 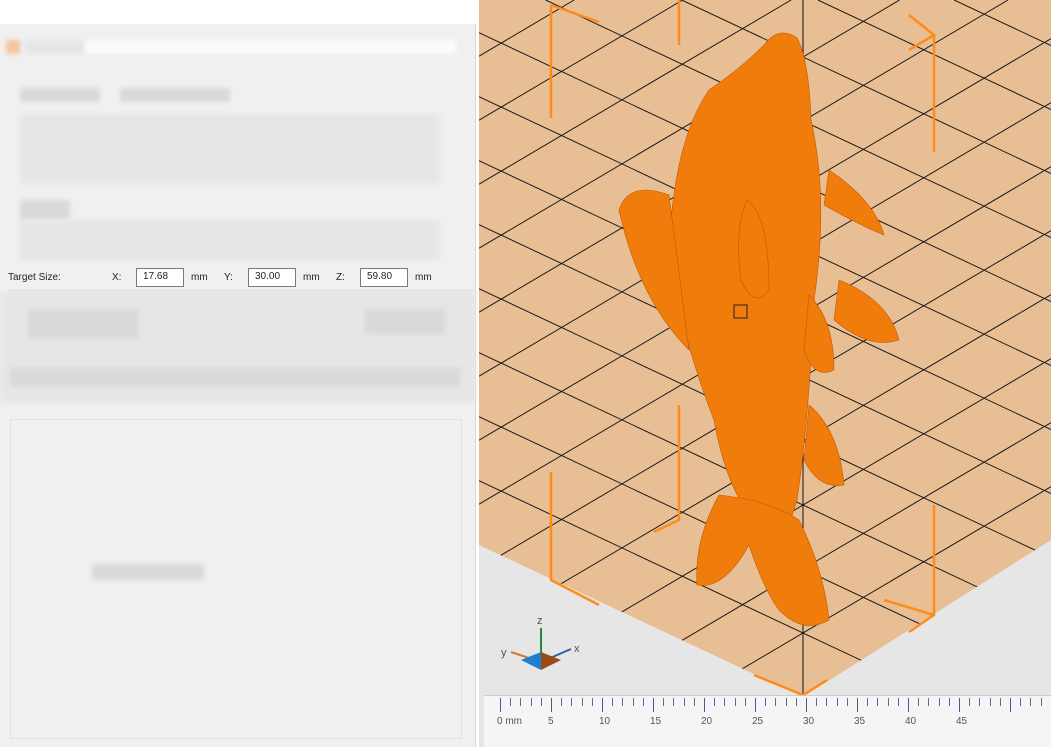 What do you see at coordinates (540, 621) in the screenshot?
I see `z-axis-label: z` at bounding box center [540, 621].